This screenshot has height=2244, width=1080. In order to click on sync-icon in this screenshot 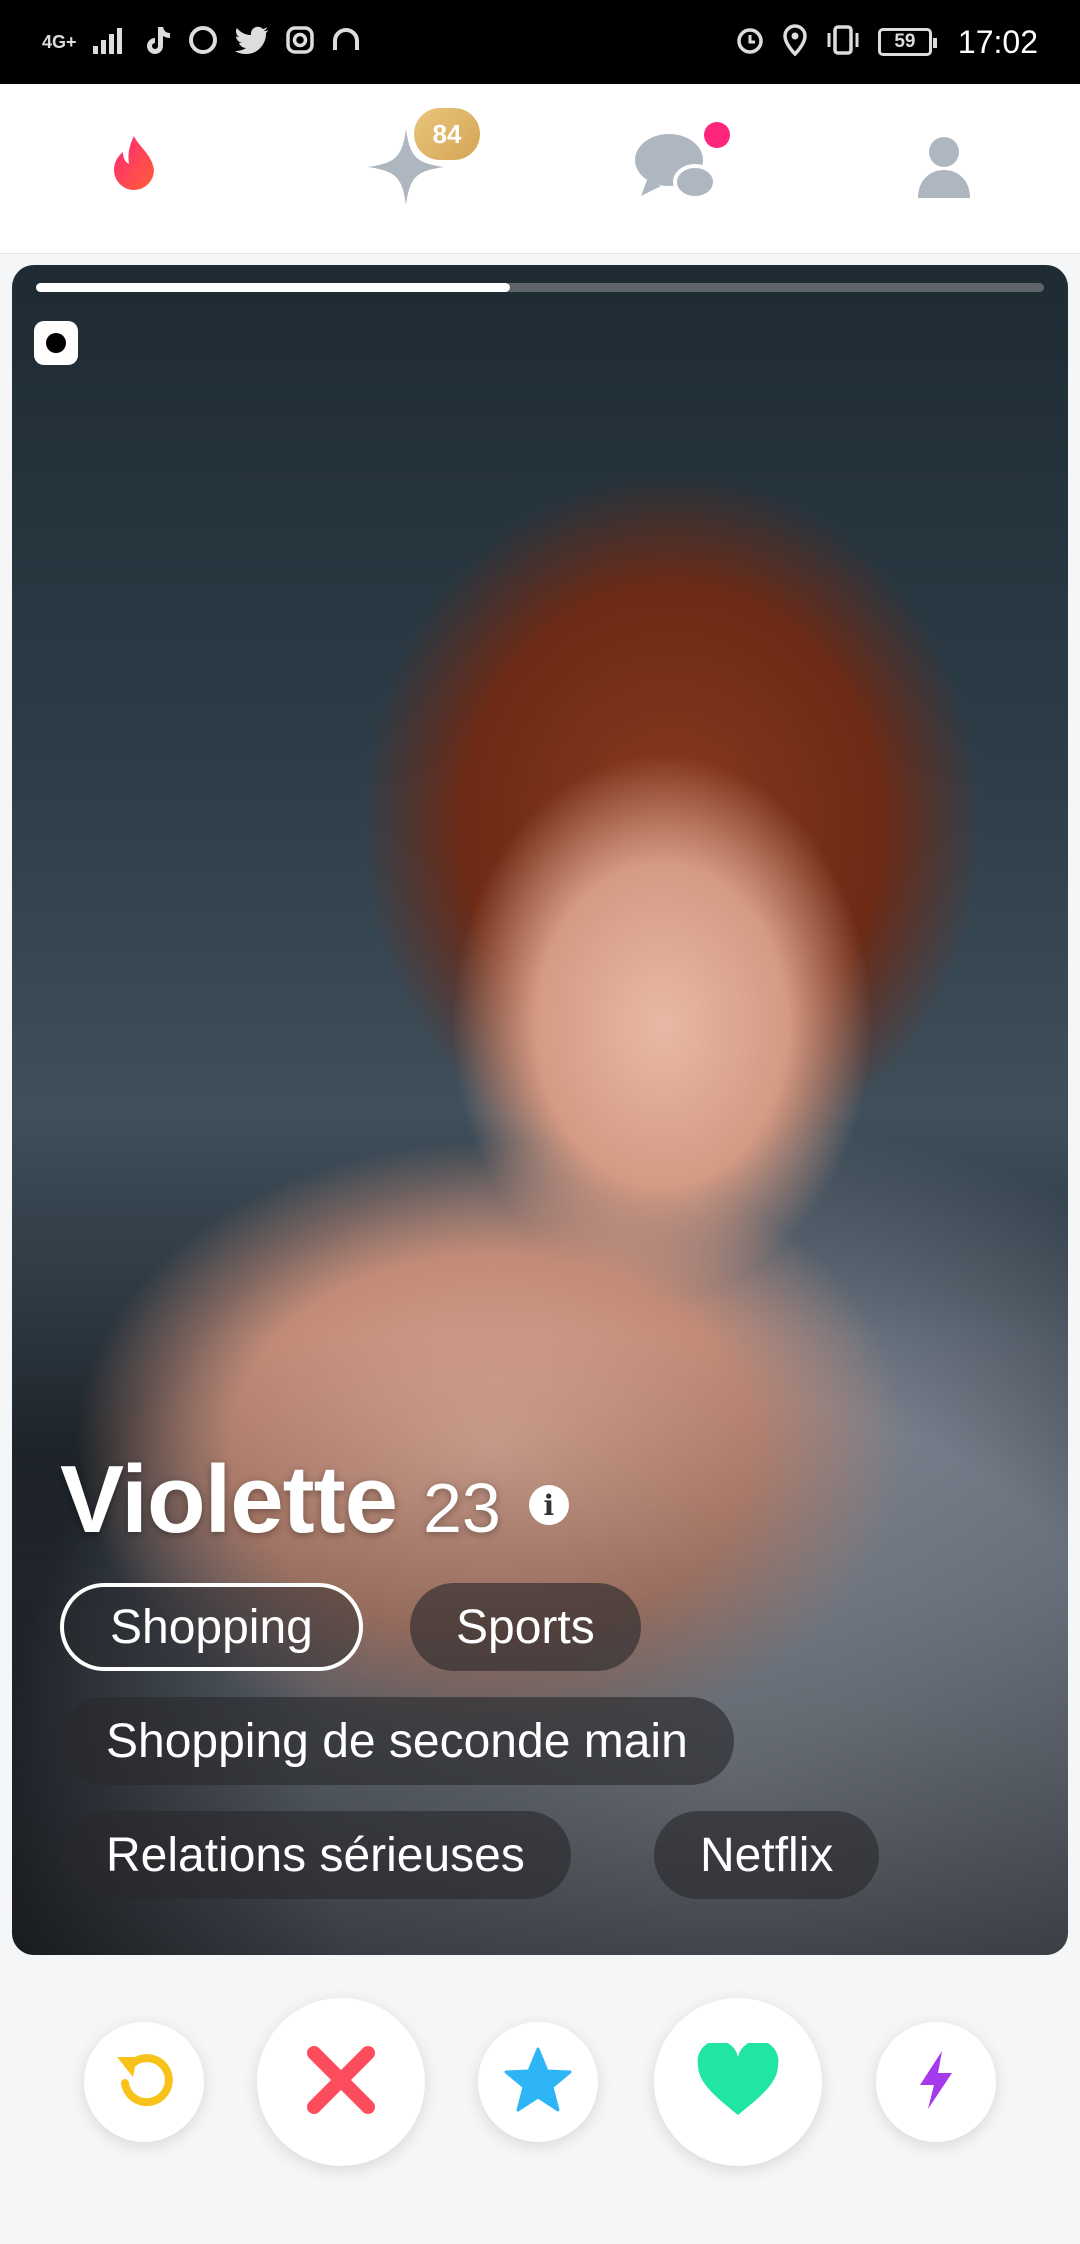, I will do `click(203, 42)`.